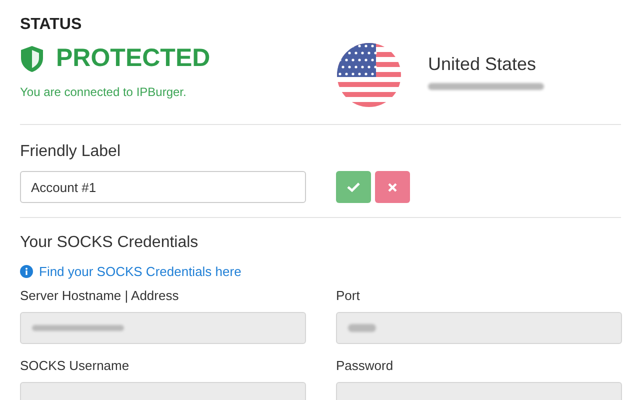 This screenshot has height=400, width=640. Describe the element at coordinates (75, 365) in the screenshot. I see `field-label: SOCKS Username` at that location.